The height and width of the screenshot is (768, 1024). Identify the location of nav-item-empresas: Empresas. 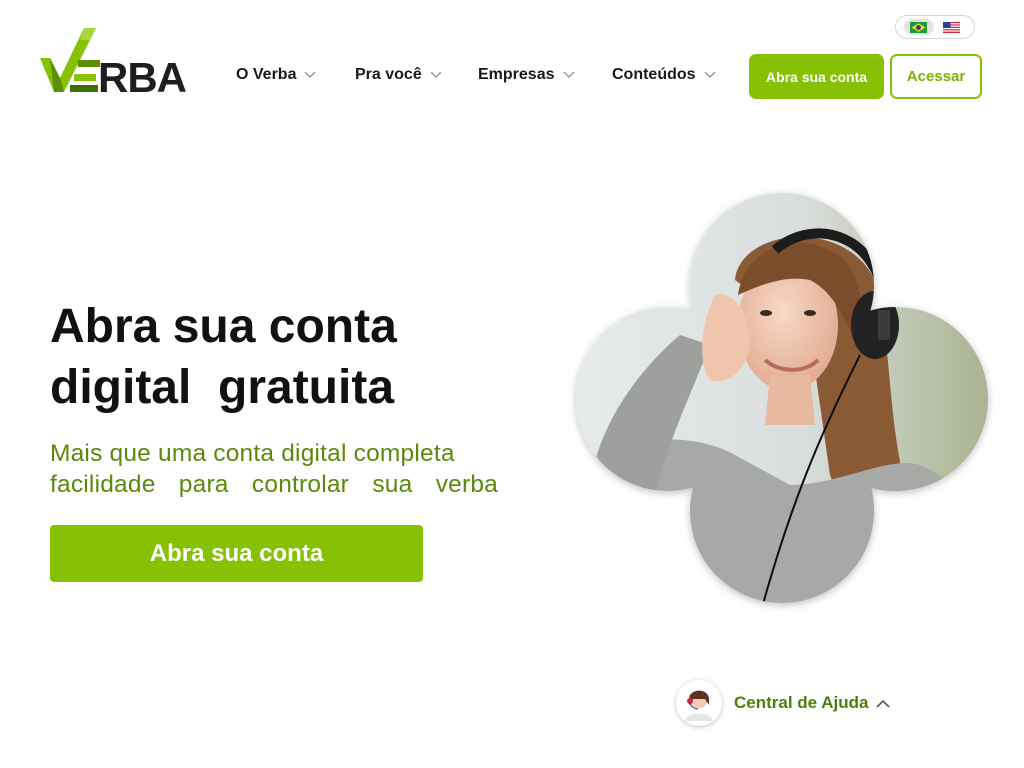
(526, 75).